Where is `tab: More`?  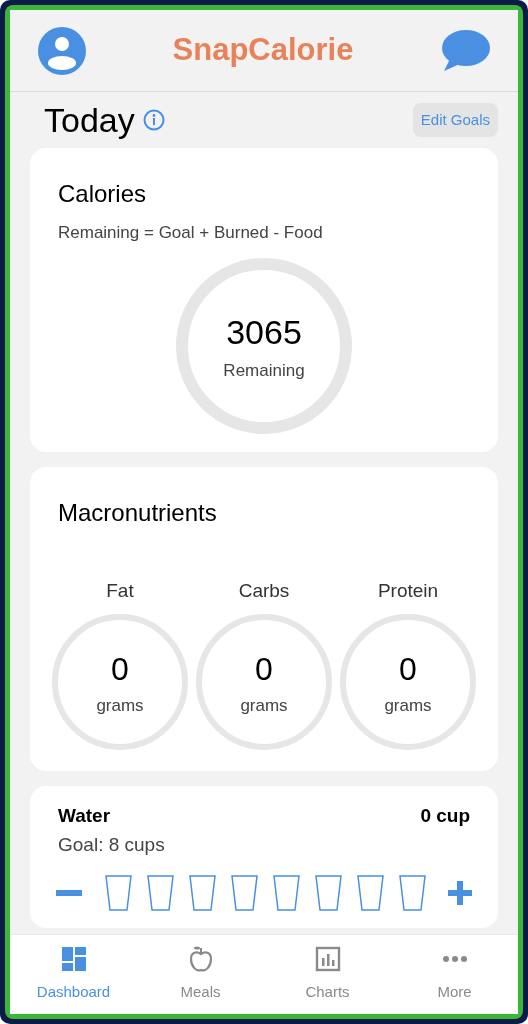 tab: More is located at coordinates (454, 974).